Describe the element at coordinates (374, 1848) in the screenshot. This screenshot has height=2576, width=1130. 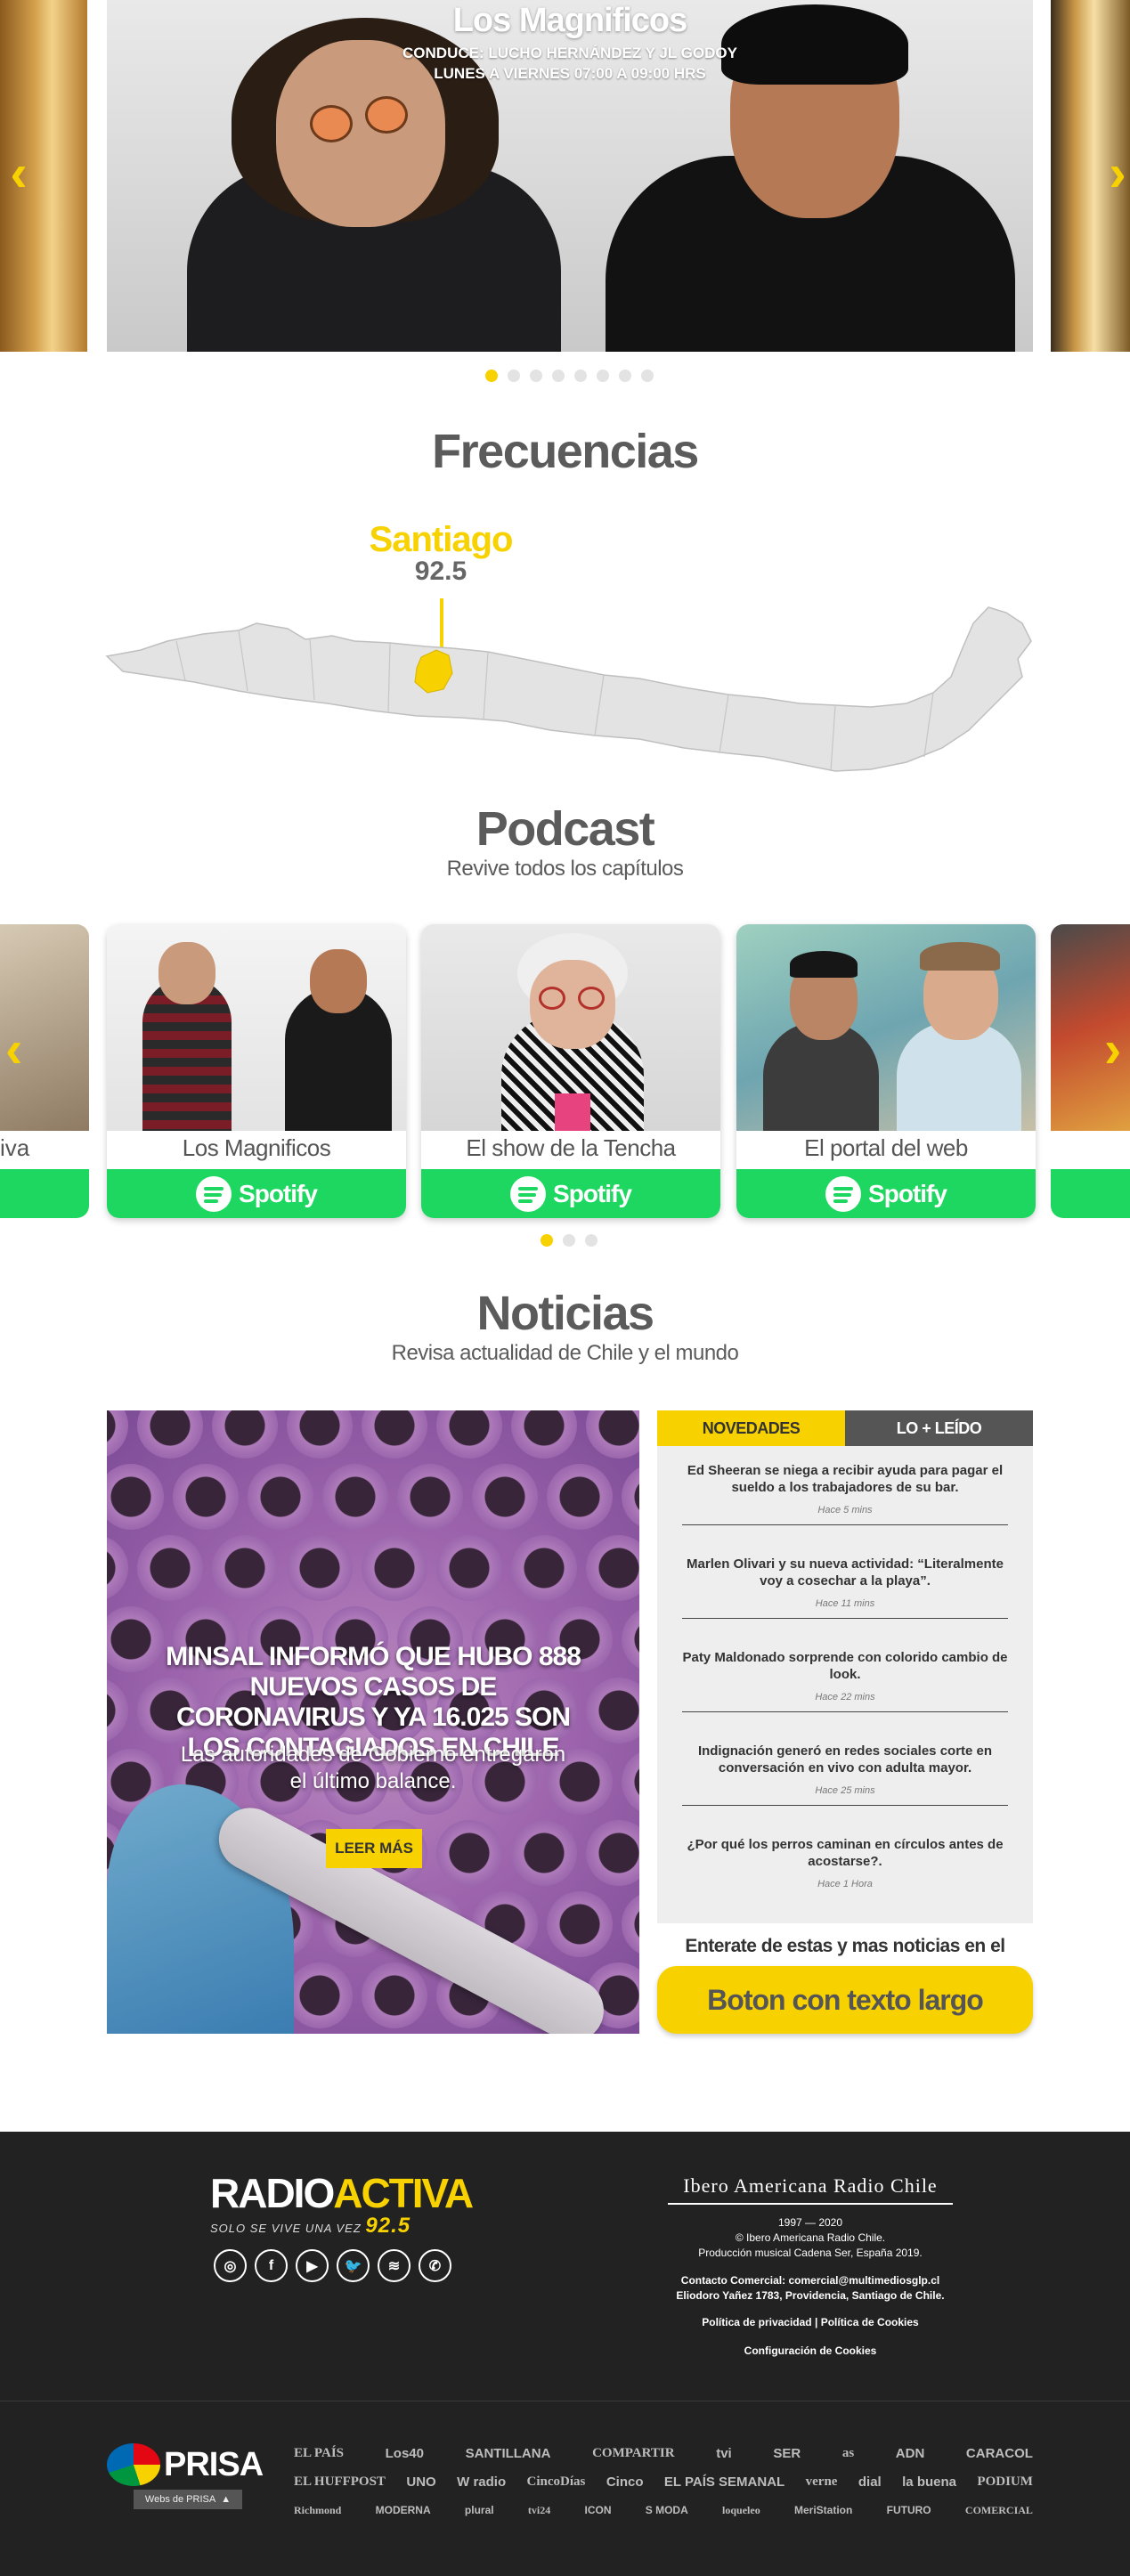
I see `read-more-button: LEER MÁS` at that location.